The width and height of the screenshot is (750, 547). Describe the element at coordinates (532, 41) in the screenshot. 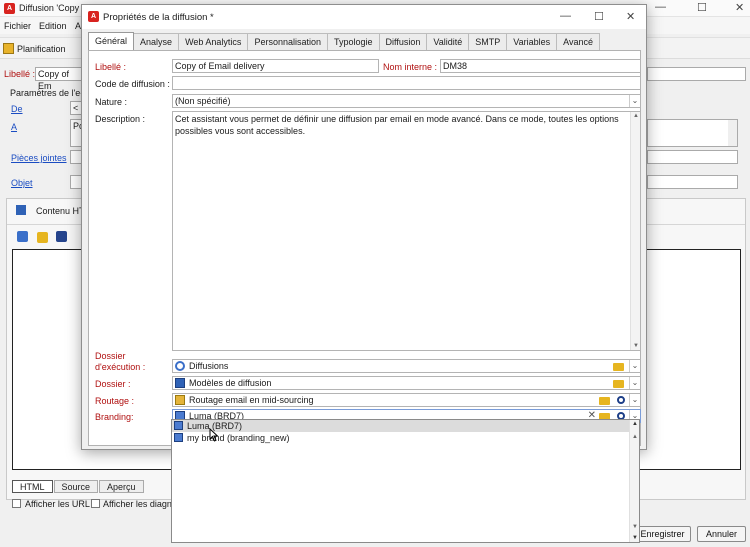

I see `tab-variables: Variables` at that location.